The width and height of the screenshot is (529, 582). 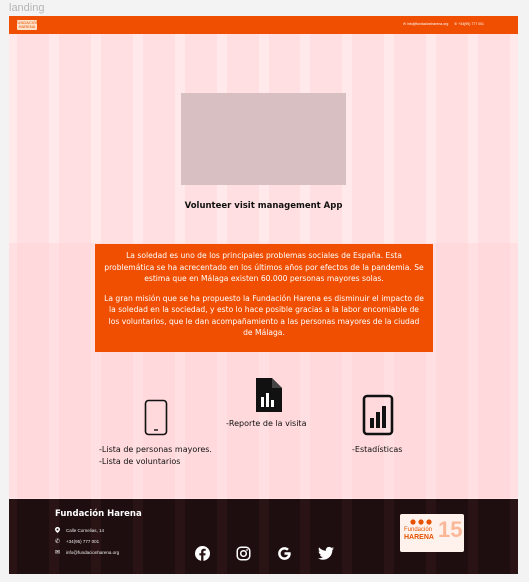 I want to click on hero-title: Volunteer visit management App, so click(x=263, y=206).